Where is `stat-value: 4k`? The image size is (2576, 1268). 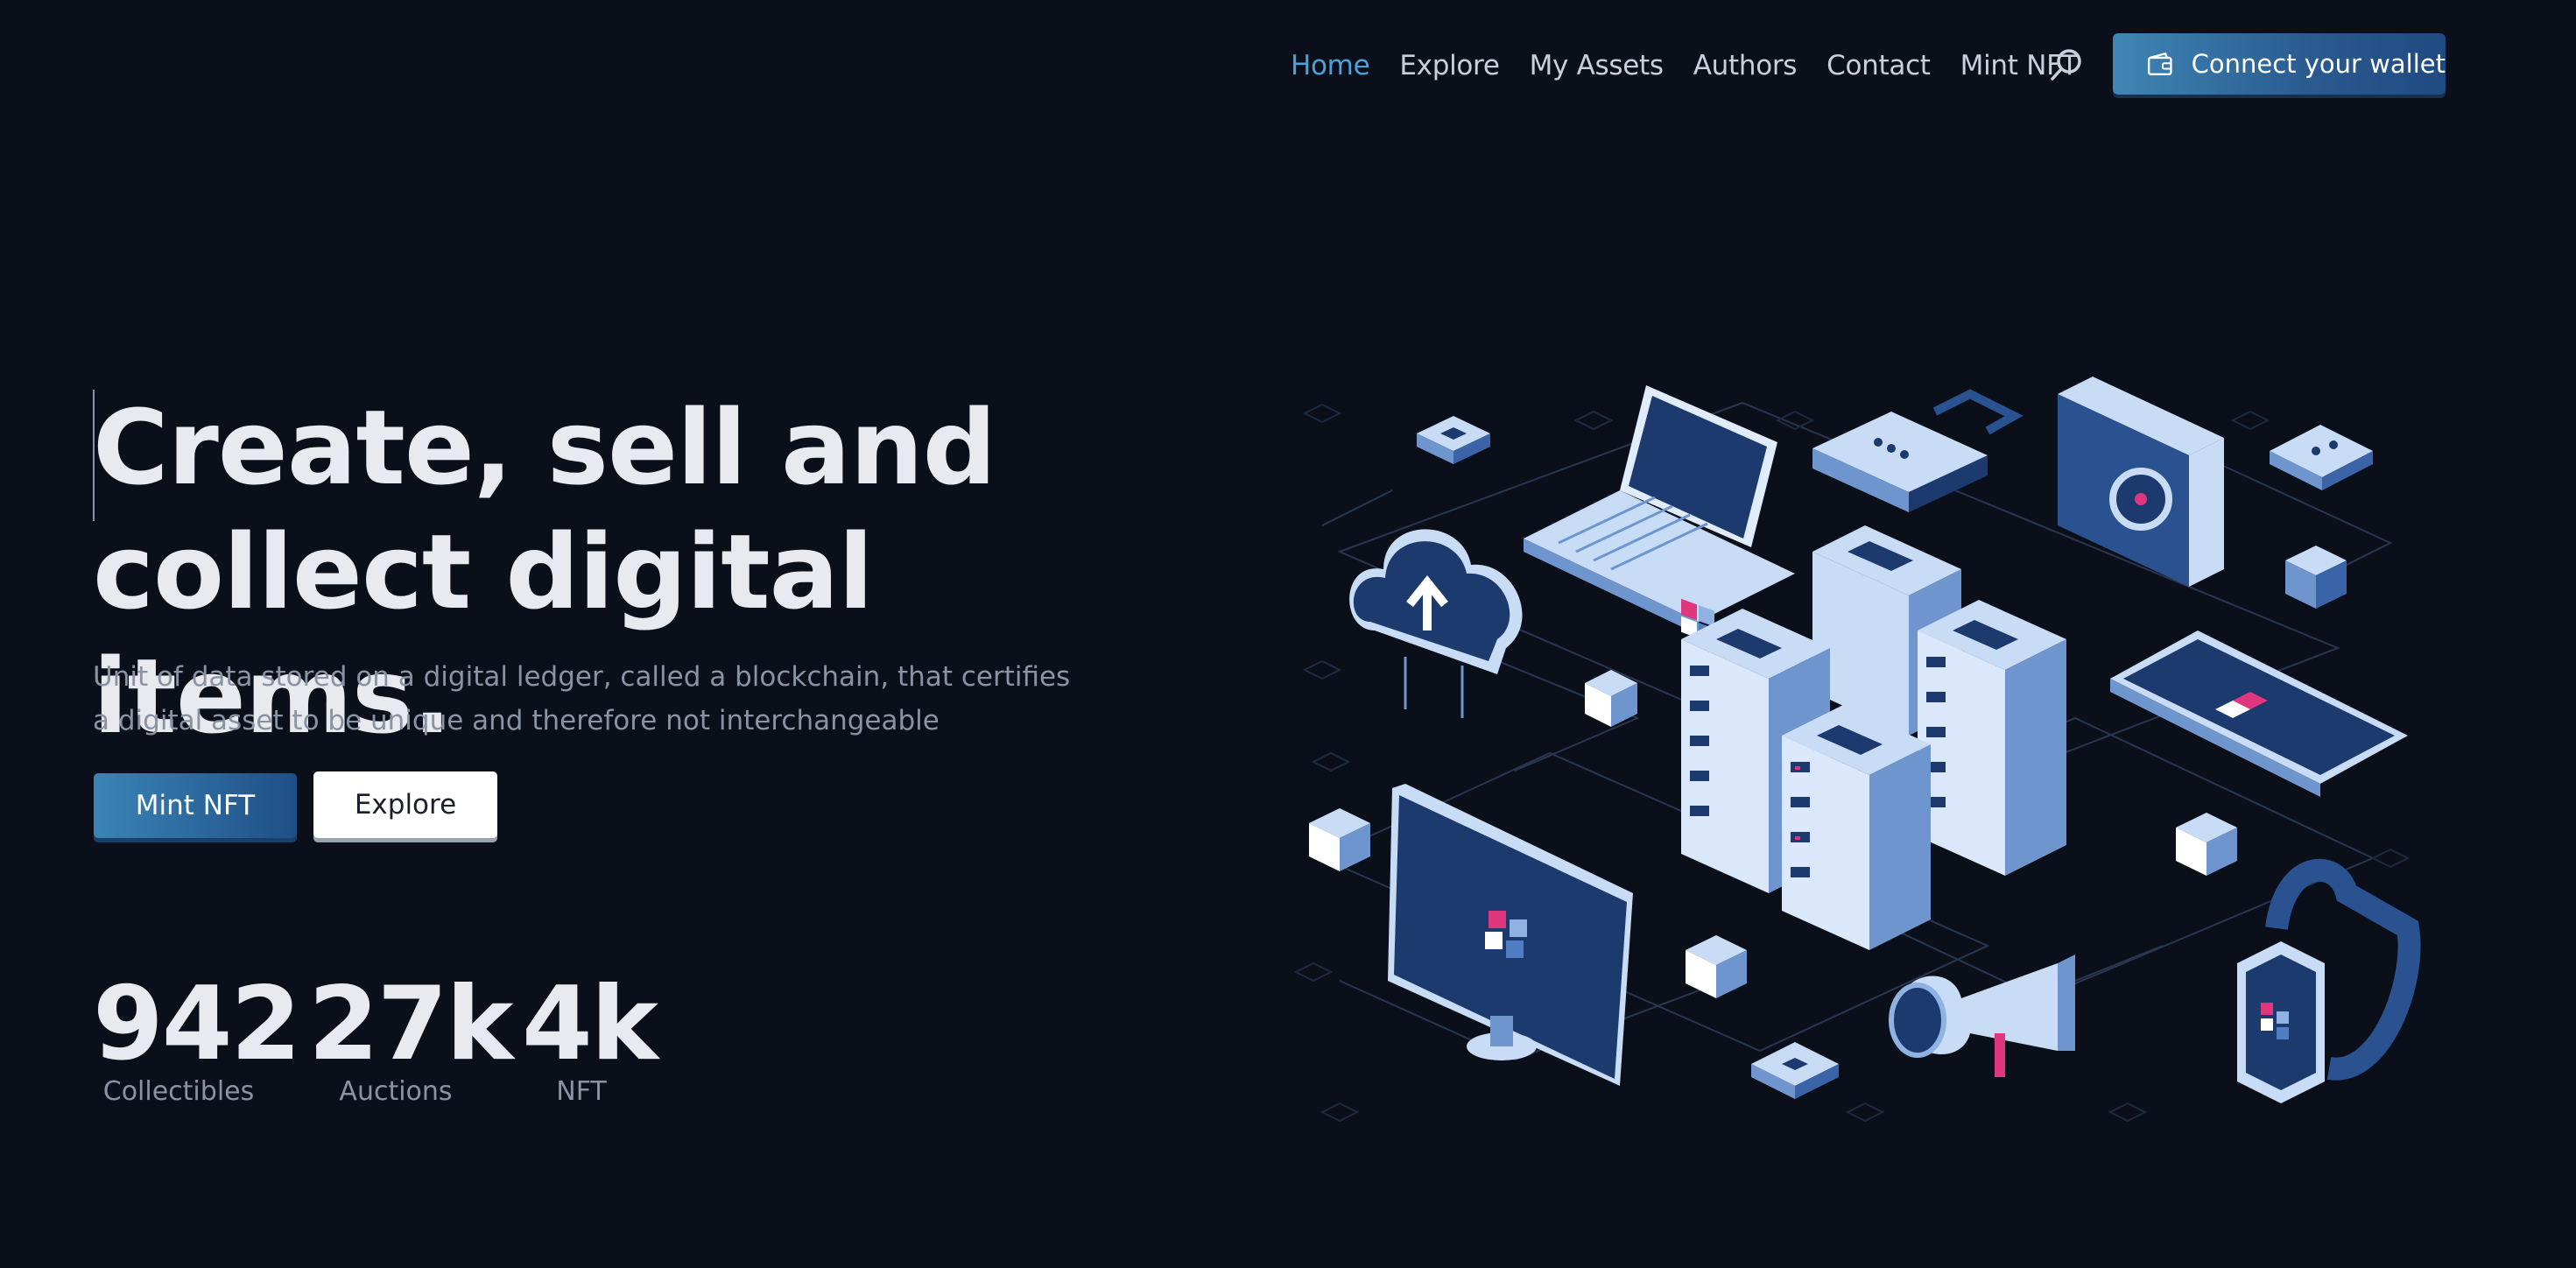 stat-value: 4k is located at coordinates (590, 1024).